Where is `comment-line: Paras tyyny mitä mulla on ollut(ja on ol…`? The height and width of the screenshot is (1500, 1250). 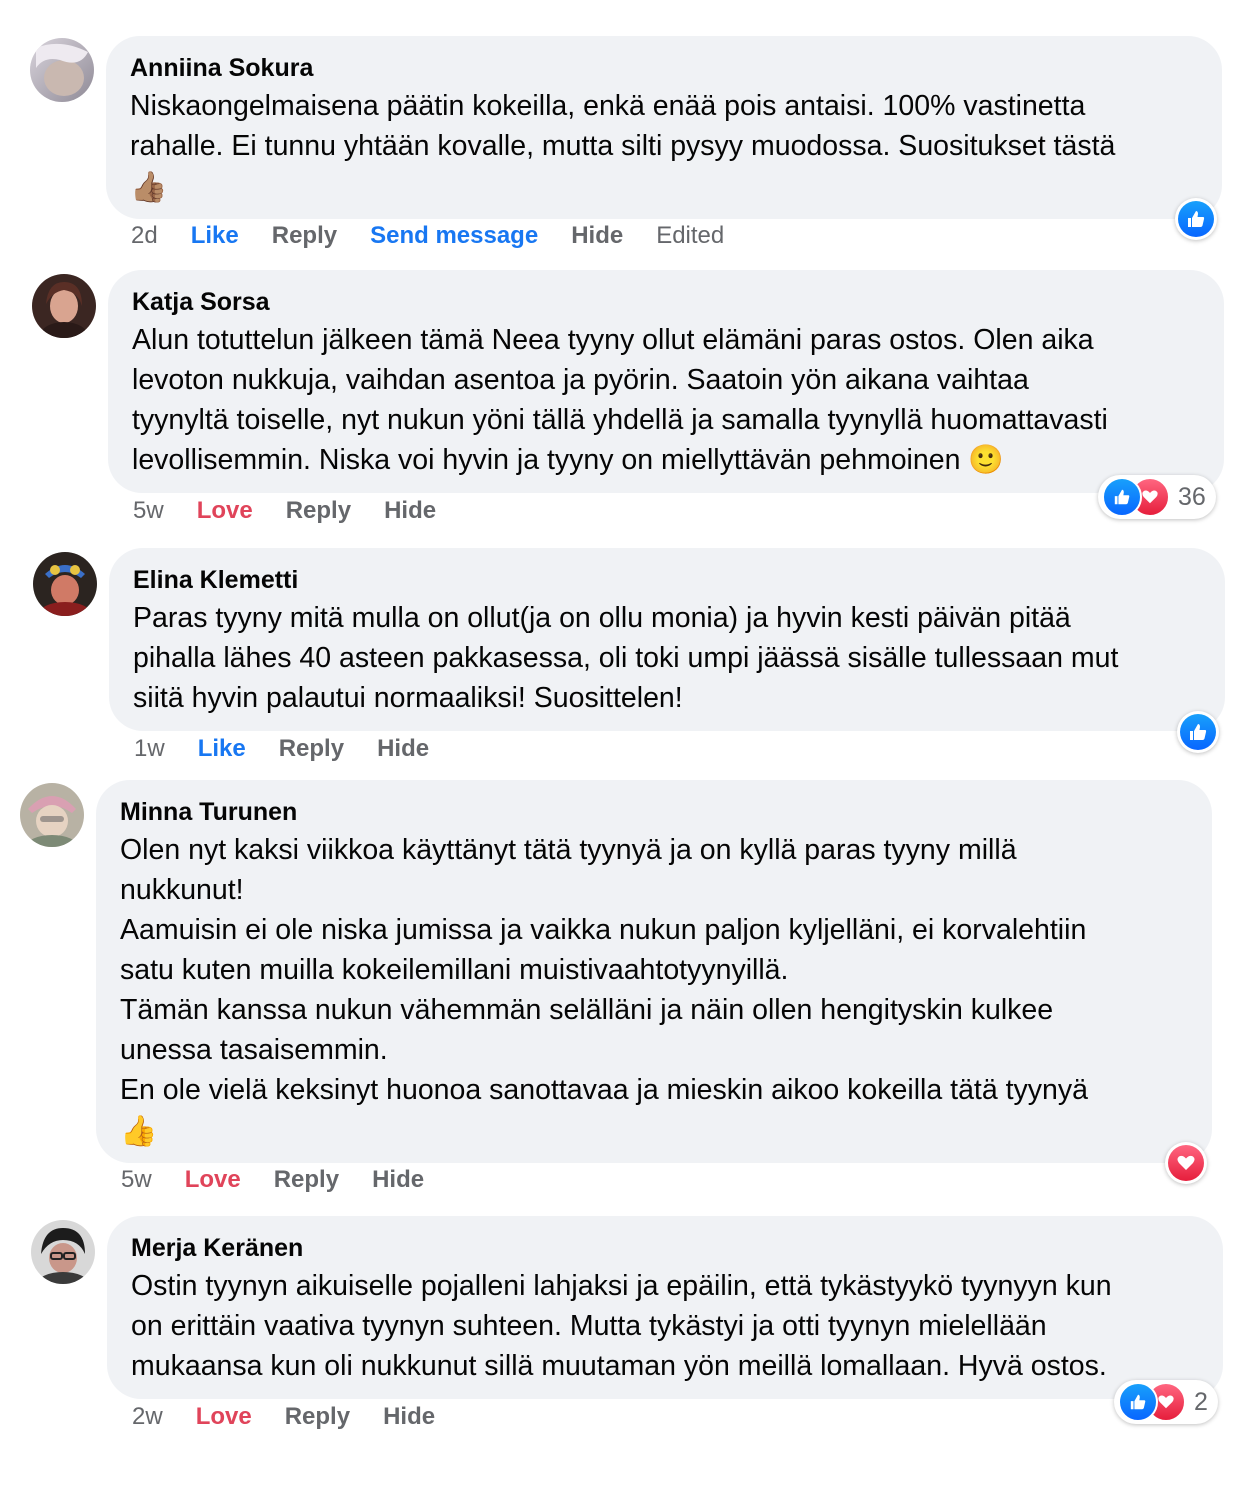
comment-line: Paras tyyny mitä mulla on ollut(ja on ol… is located at coordinates (602, 618).